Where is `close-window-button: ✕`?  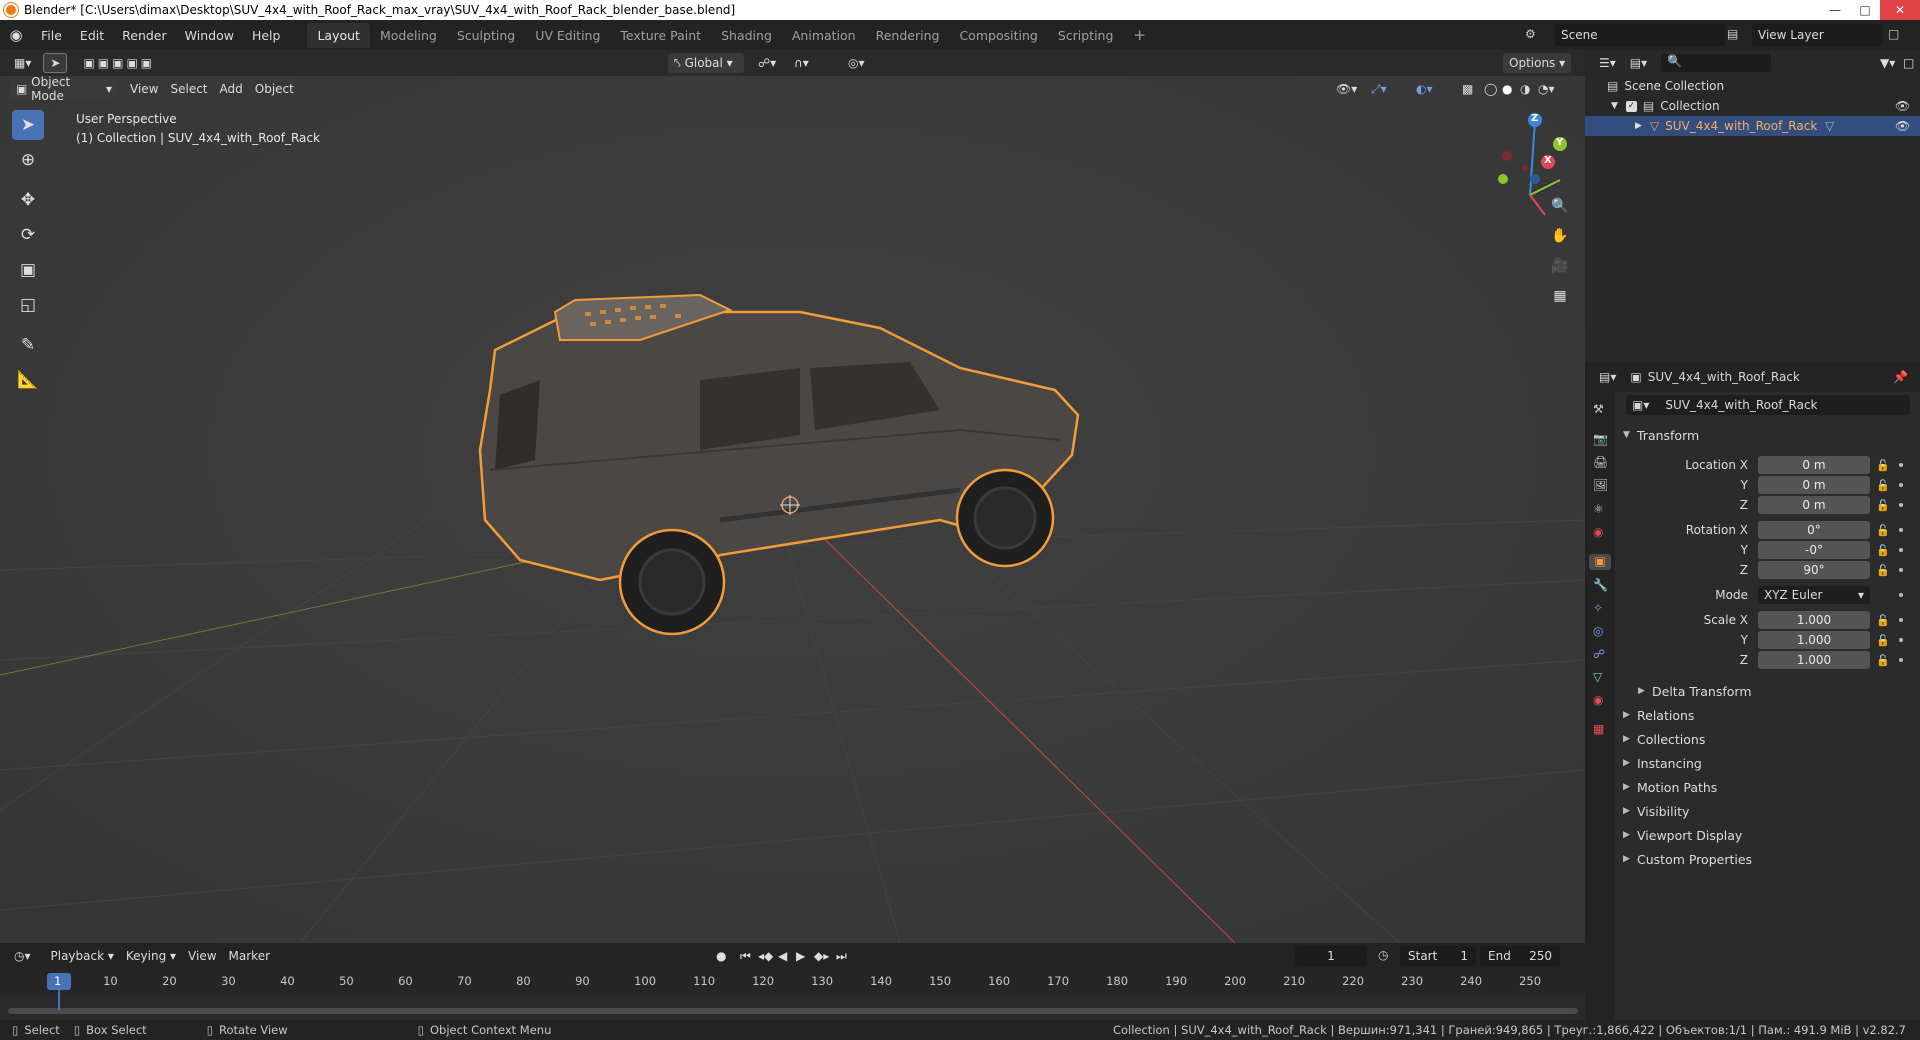
close-window-button: ✕ is located at coordinates (1900, 10).